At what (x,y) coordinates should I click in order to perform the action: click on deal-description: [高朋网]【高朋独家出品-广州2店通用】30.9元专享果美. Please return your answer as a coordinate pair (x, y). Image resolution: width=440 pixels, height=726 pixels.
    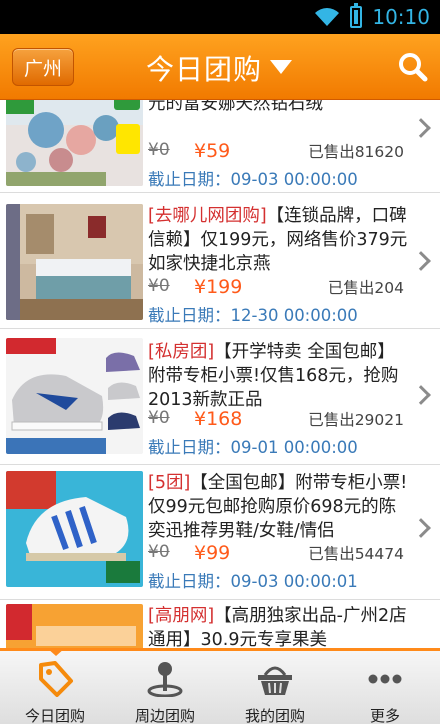
    Looking at the image, I should click on (279, 626).